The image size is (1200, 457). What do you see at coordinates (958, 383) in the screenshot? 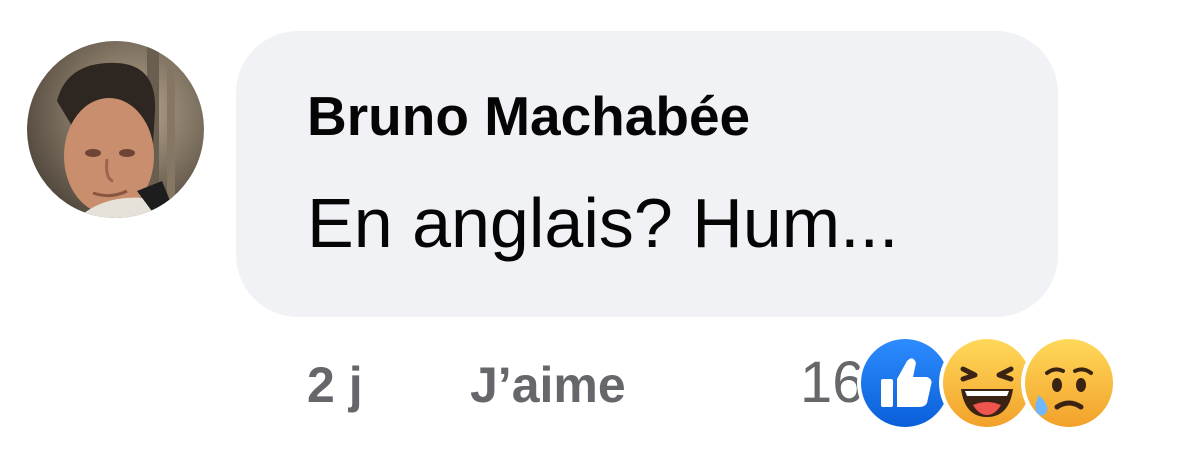
I see `reactions-summary: 16` at bounding box center [958, 383].